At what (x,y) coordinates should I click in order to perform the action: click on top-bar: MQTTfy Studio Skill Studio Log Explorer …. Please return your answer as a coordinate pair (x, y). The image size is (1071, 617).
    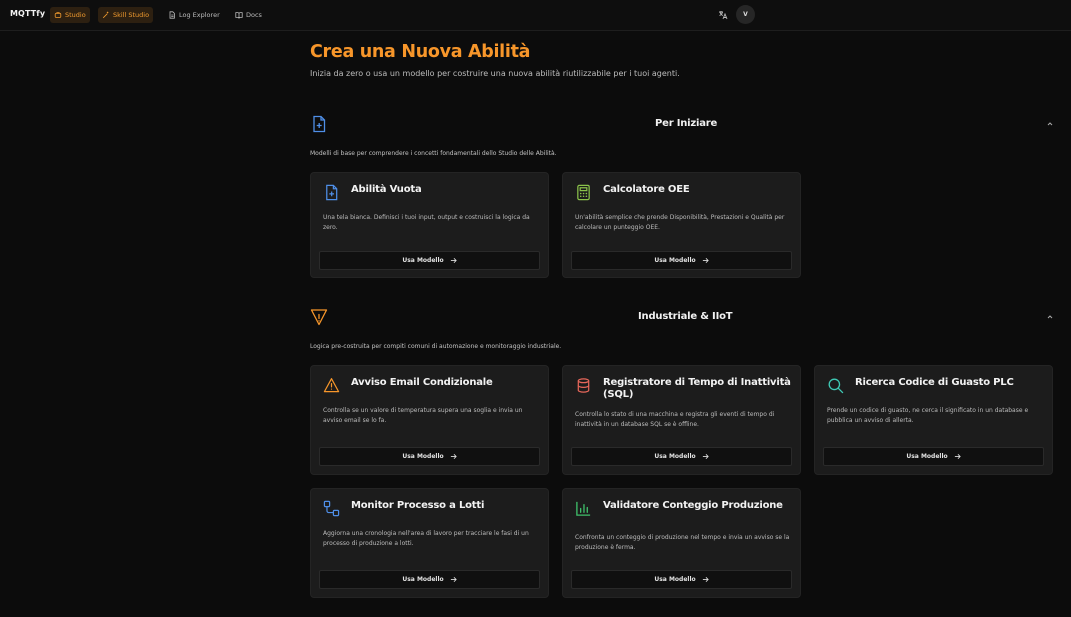
    Looking at the image, I should click on (535, 15).